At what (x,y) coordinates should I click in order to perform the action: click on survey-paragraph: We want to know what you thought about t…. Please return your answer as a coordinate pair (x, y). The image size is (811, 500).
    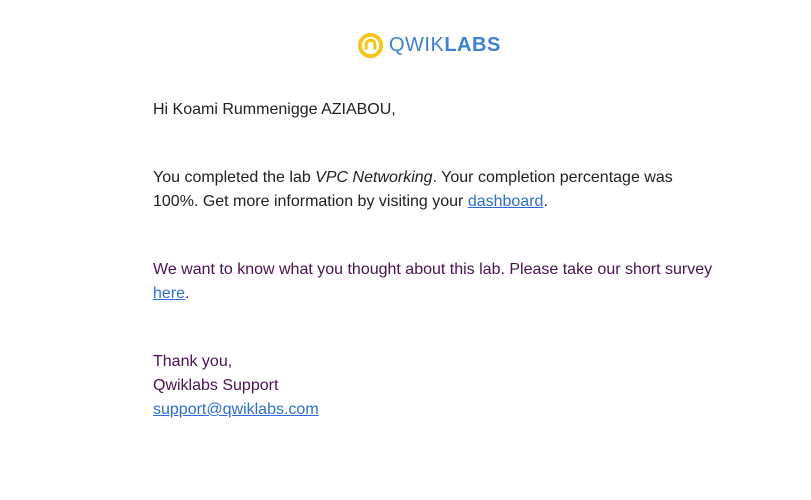
    Looking at the image, I should click on (433, 282).